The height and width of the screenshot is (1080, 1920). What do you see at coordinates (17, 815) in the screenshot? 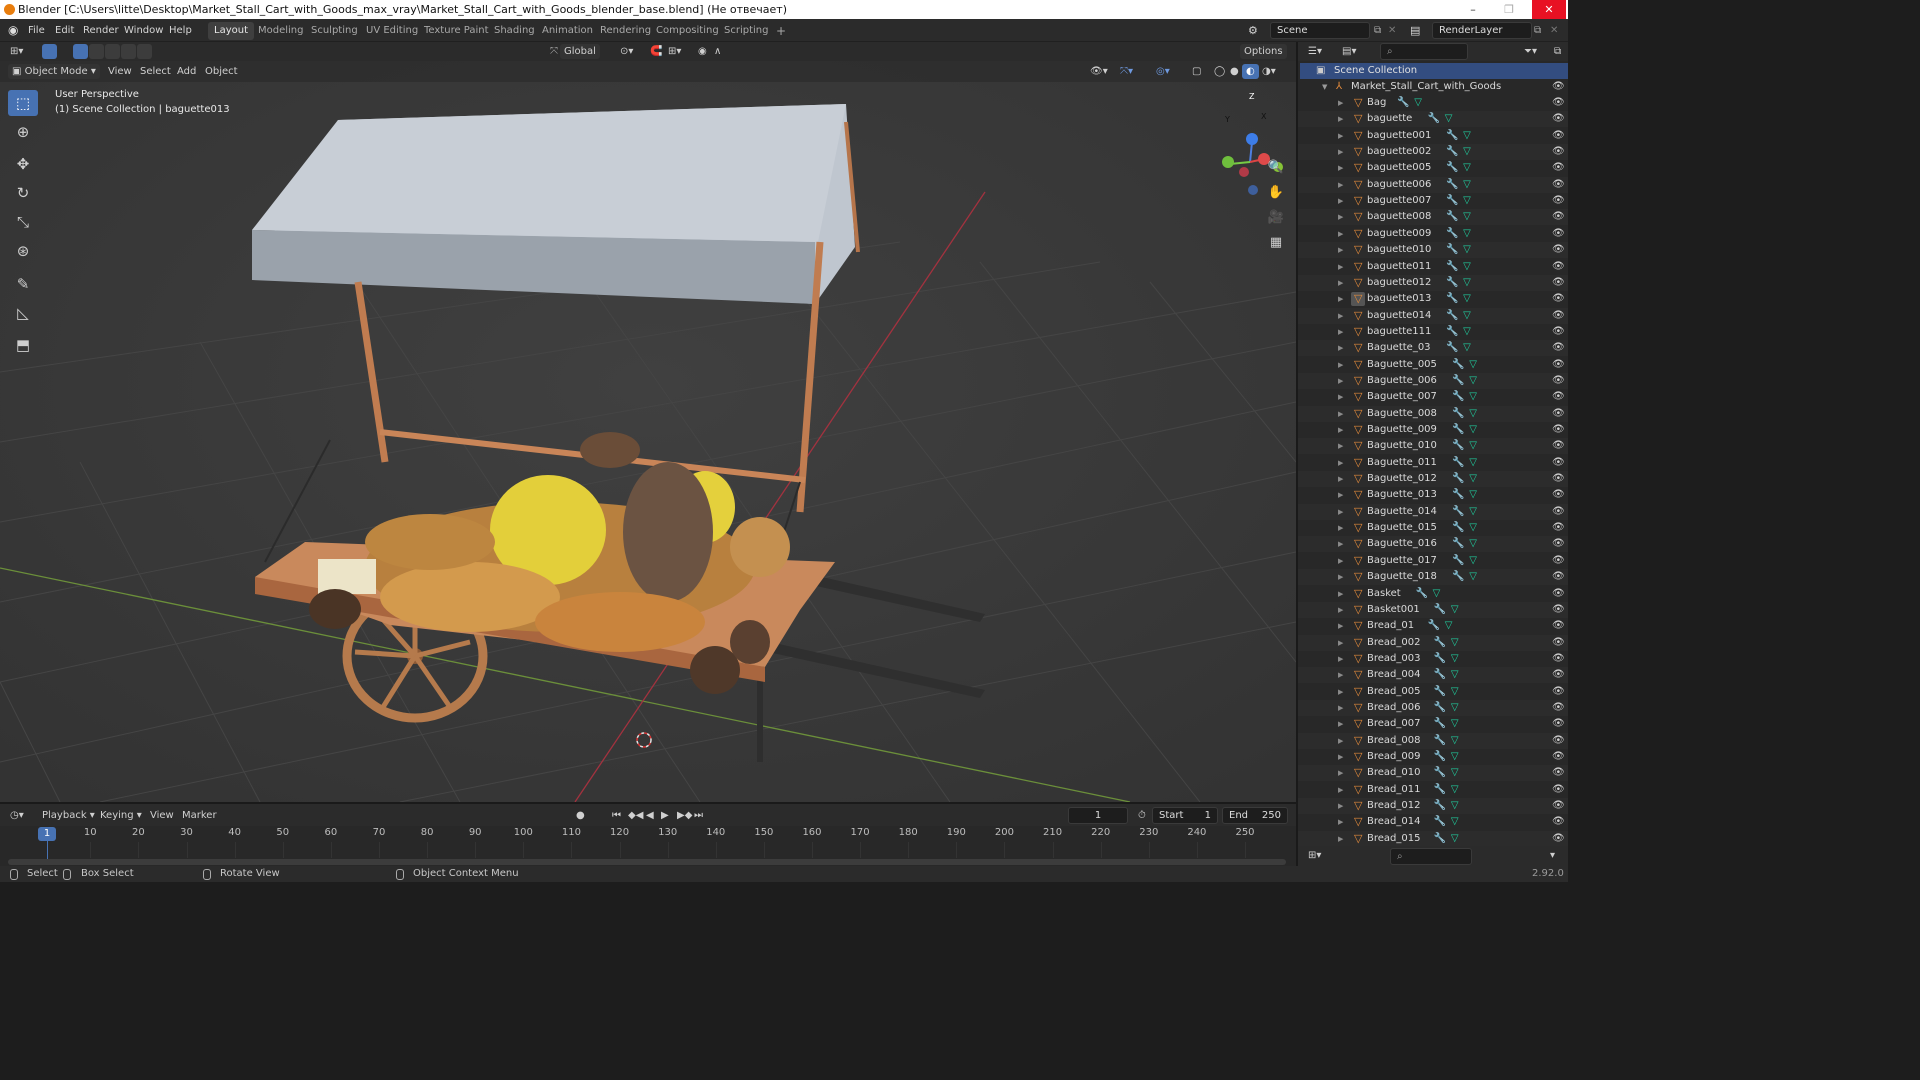
I see `timeline-editor-icon: ◷▾` at bounding box center [17, 815].